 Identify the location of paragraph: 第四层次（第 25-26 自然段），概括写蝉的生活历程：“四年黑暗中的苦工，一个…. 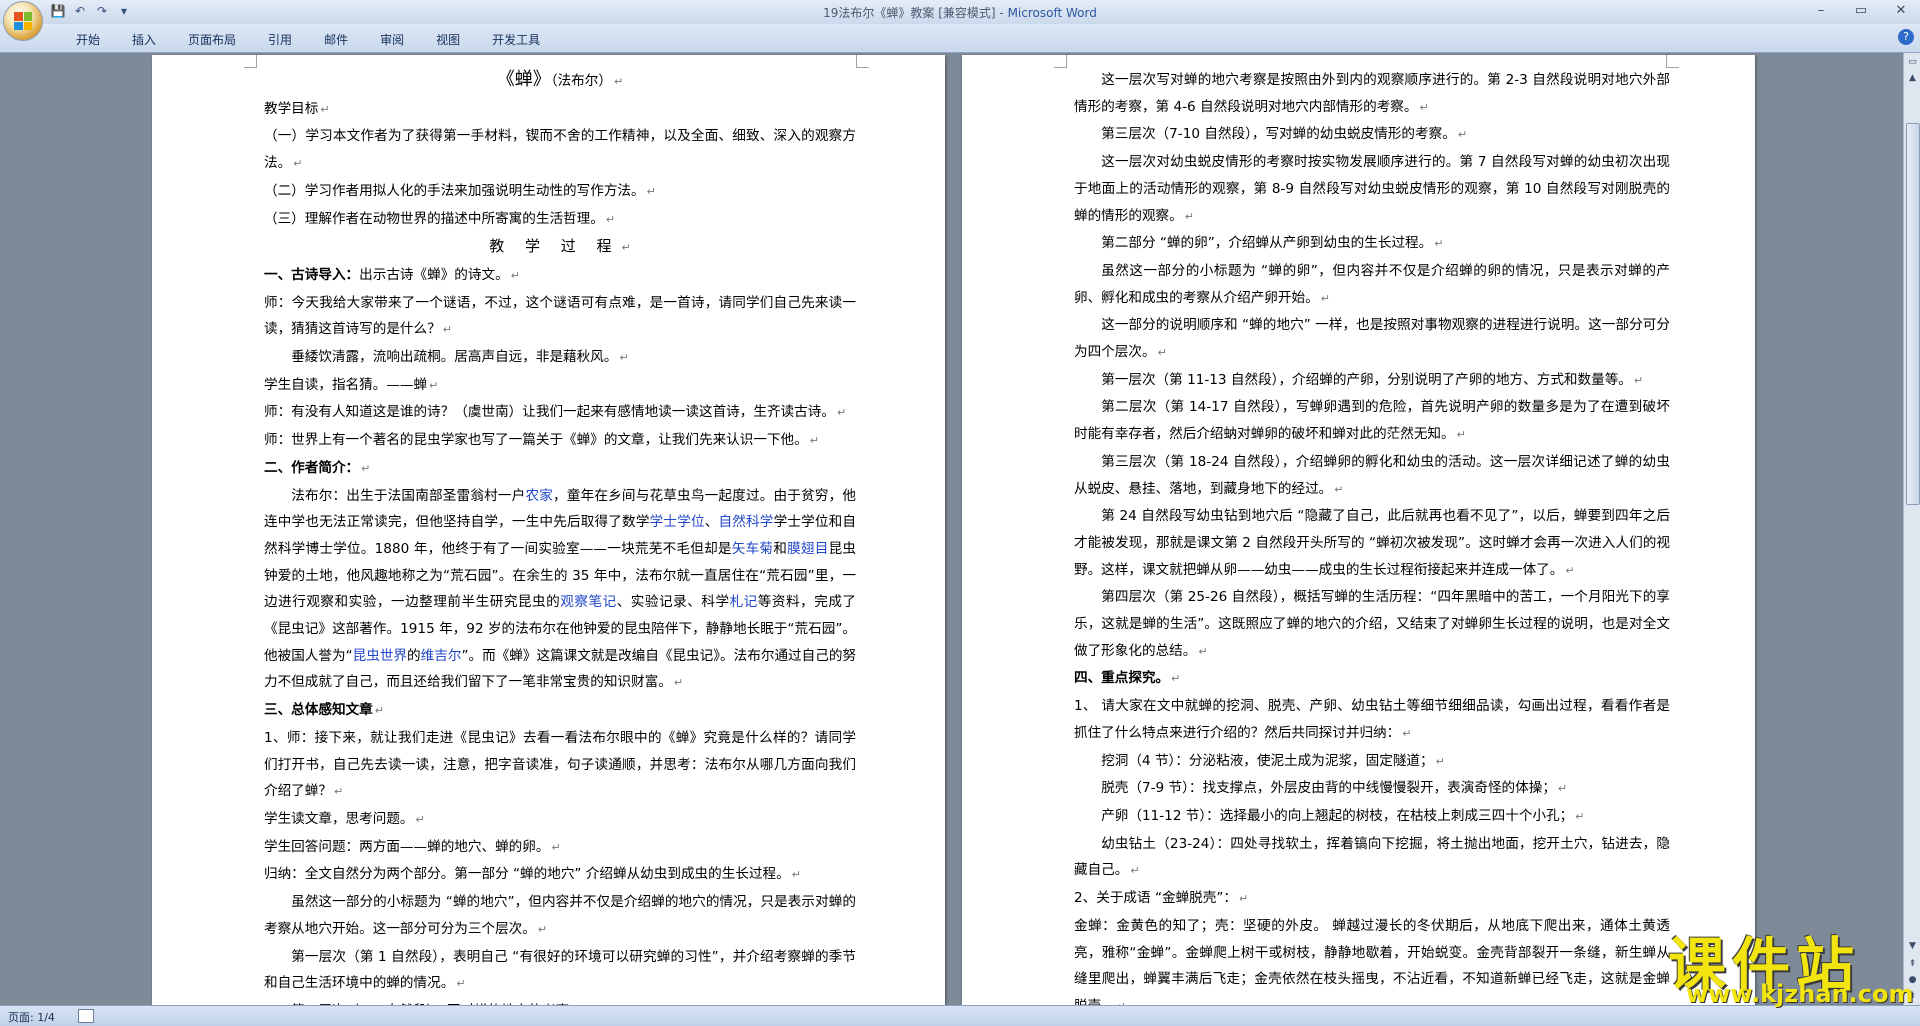
(1372, 624).